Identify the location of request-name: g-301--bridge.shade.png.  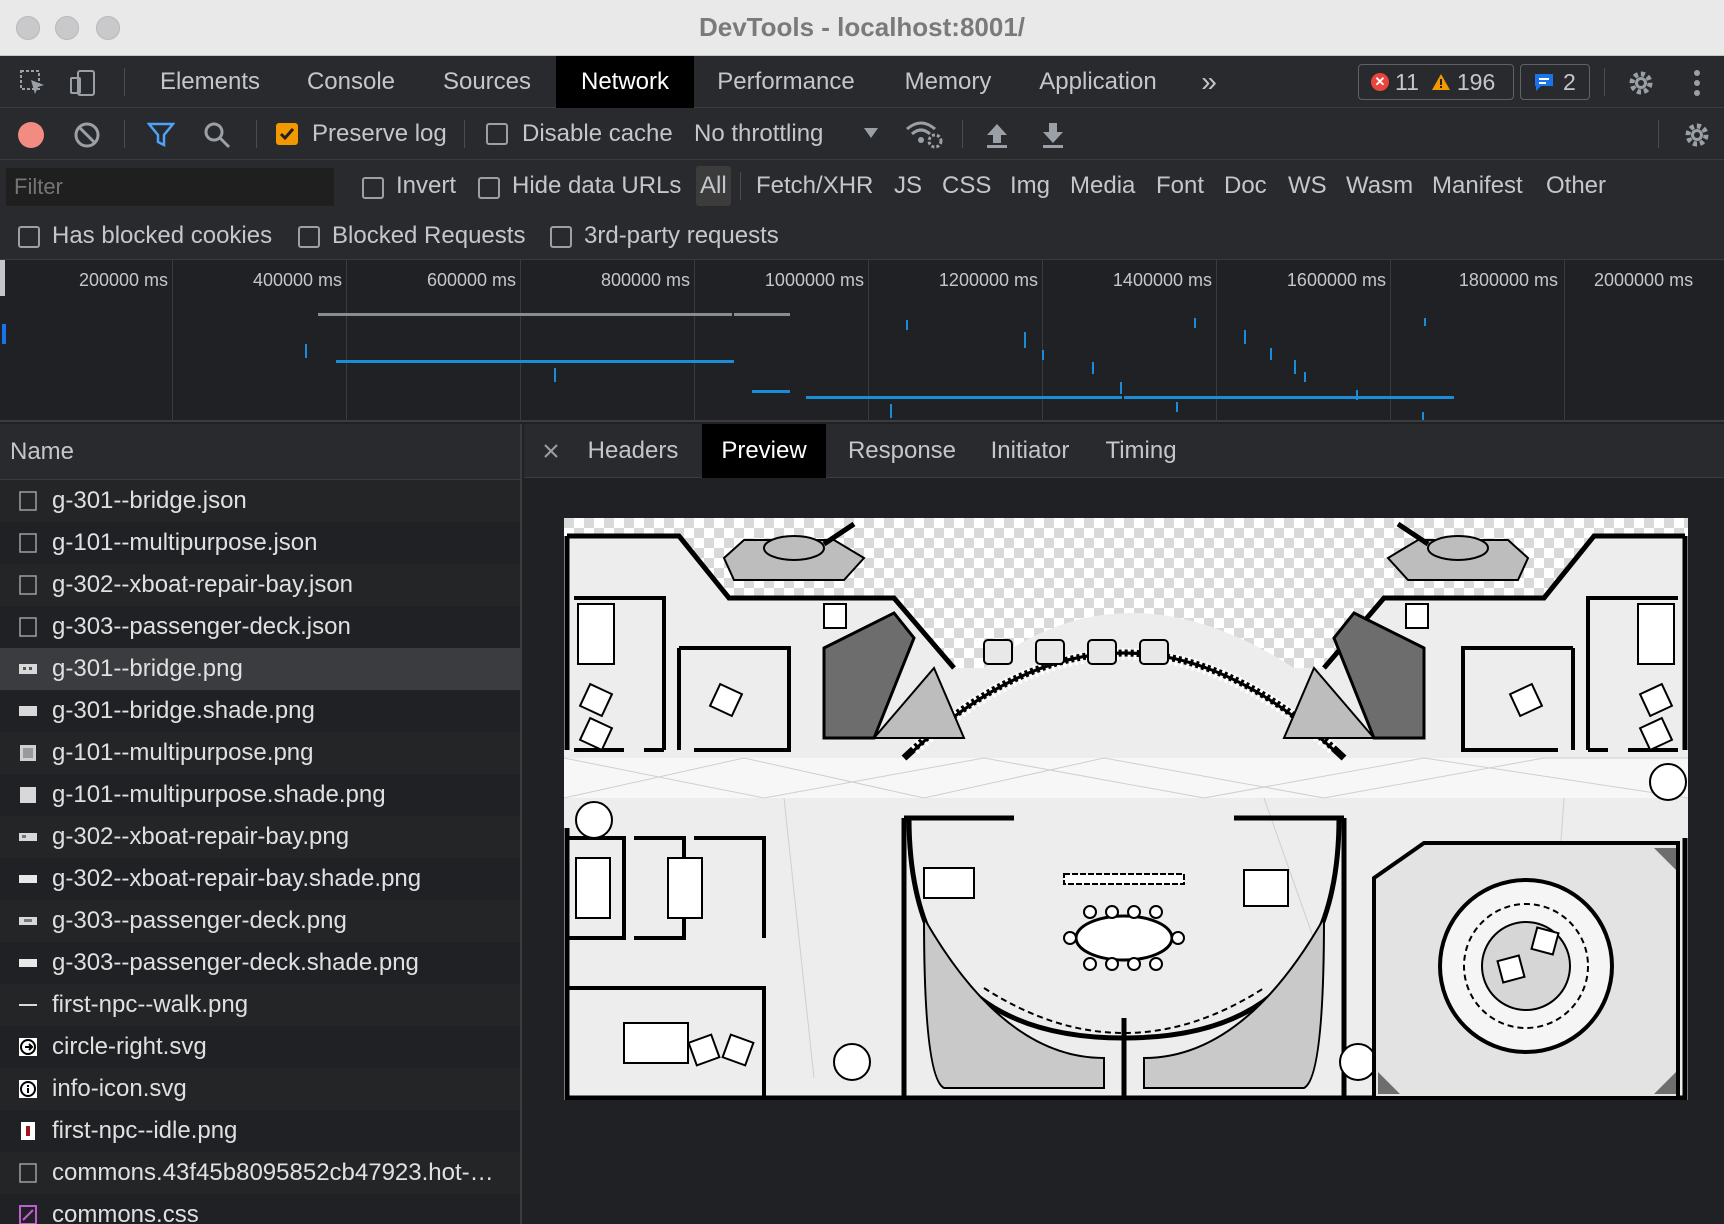
(183, 710).